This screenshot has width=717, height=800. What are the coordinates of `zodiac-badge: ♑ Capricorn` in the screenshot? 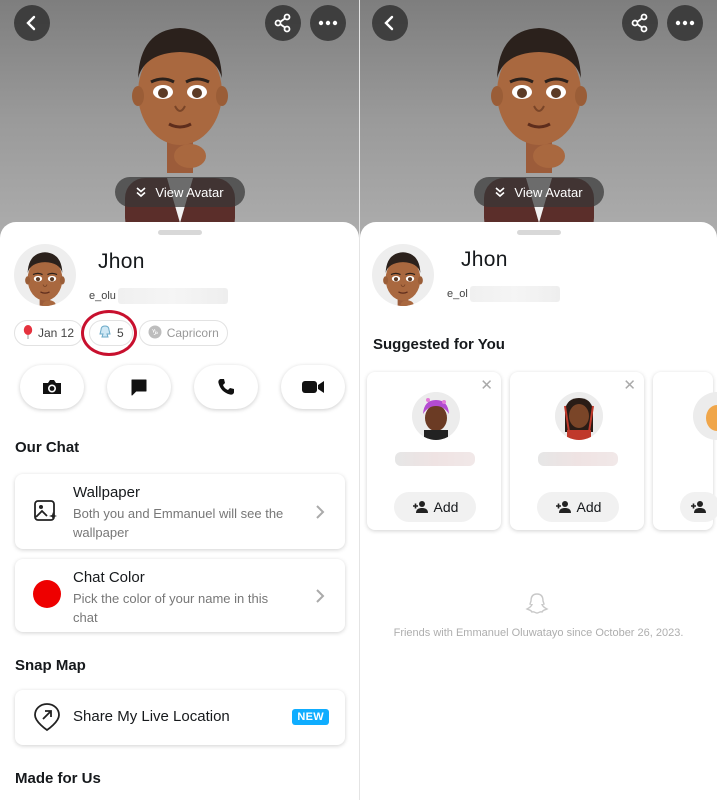 It's located at (183, 333).